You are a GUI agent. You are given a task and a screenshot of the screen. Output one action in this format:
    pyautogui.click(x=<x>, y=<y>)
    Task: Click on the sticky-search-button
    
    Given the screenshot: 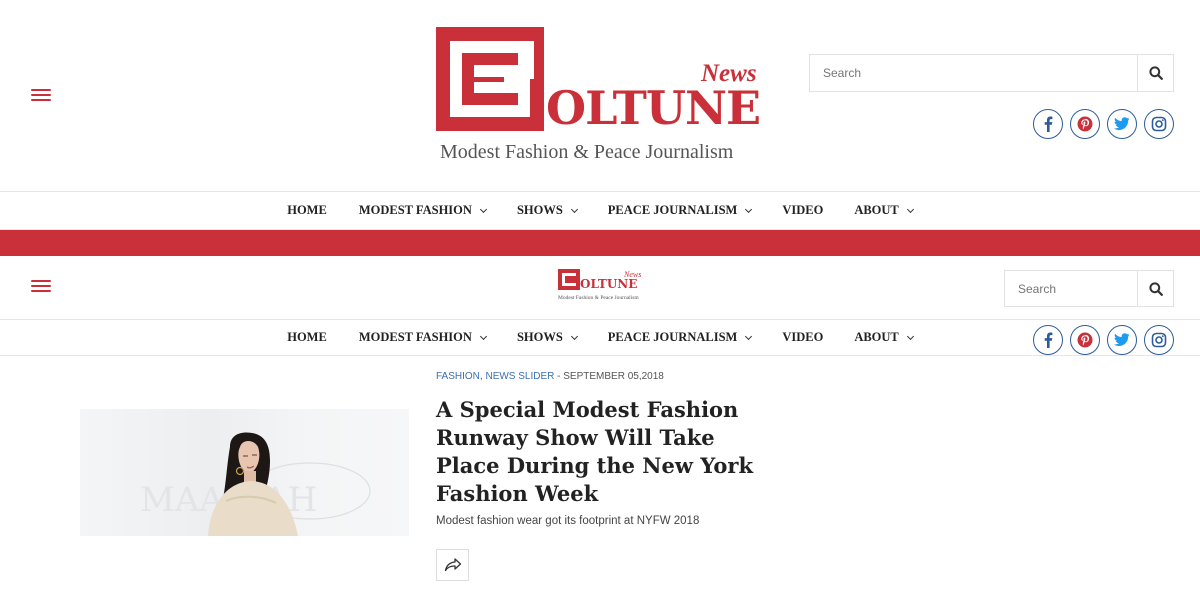 What is the action you would take?
    pyautogui.click(x=1155, y=288)
    